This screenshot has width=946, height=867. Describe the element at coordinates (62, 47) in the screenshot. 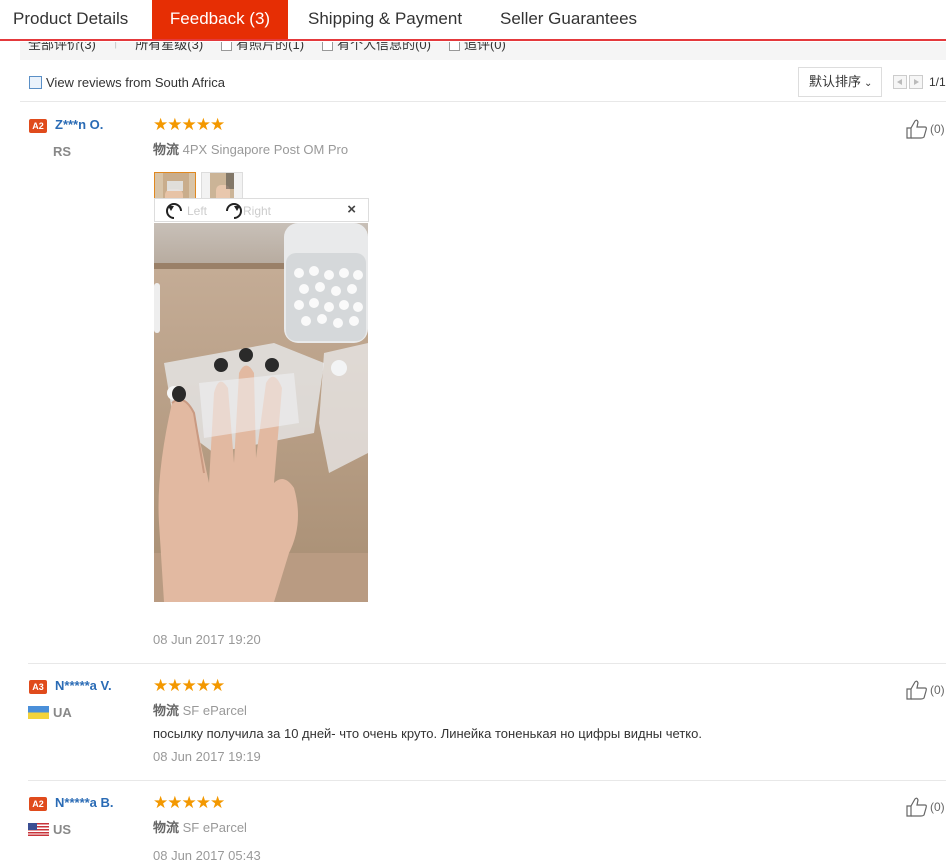

I see `filter-all-reviews: 全部评价(3)` at that location.